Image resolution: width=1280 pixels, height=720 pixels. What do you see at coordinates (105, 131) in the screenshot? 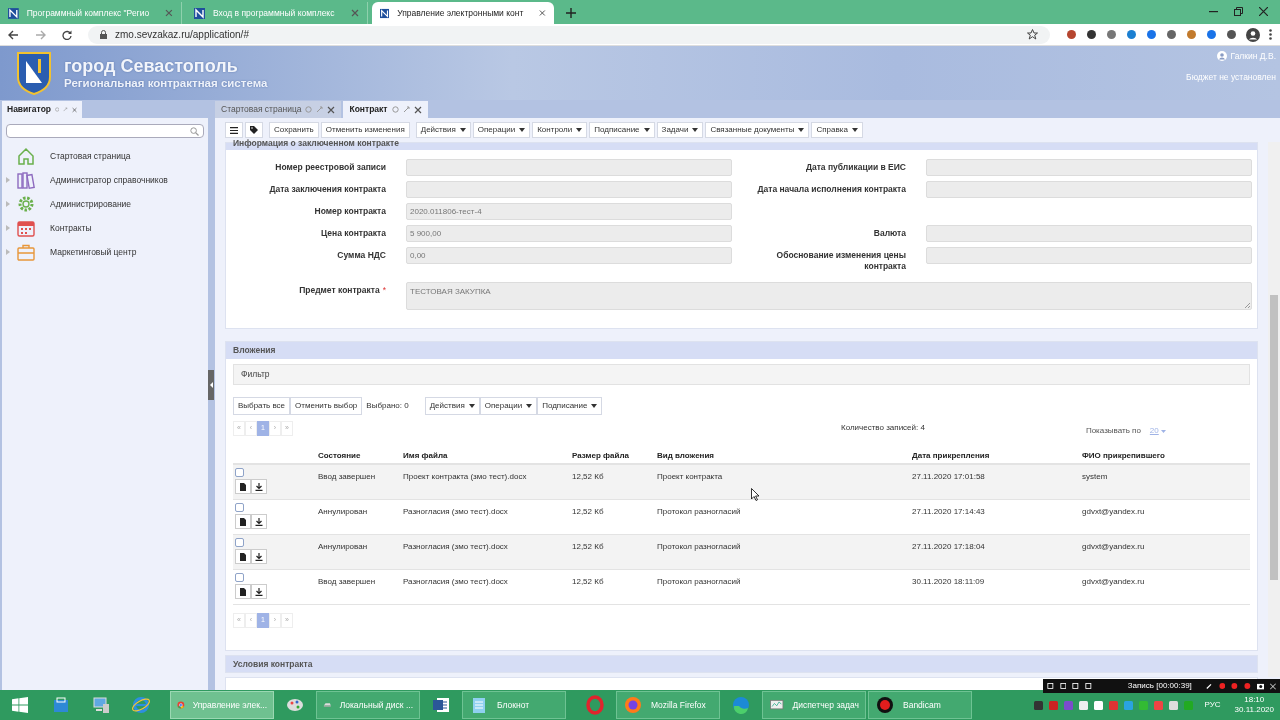
I see `search-field` at bounding box center [105, 131].